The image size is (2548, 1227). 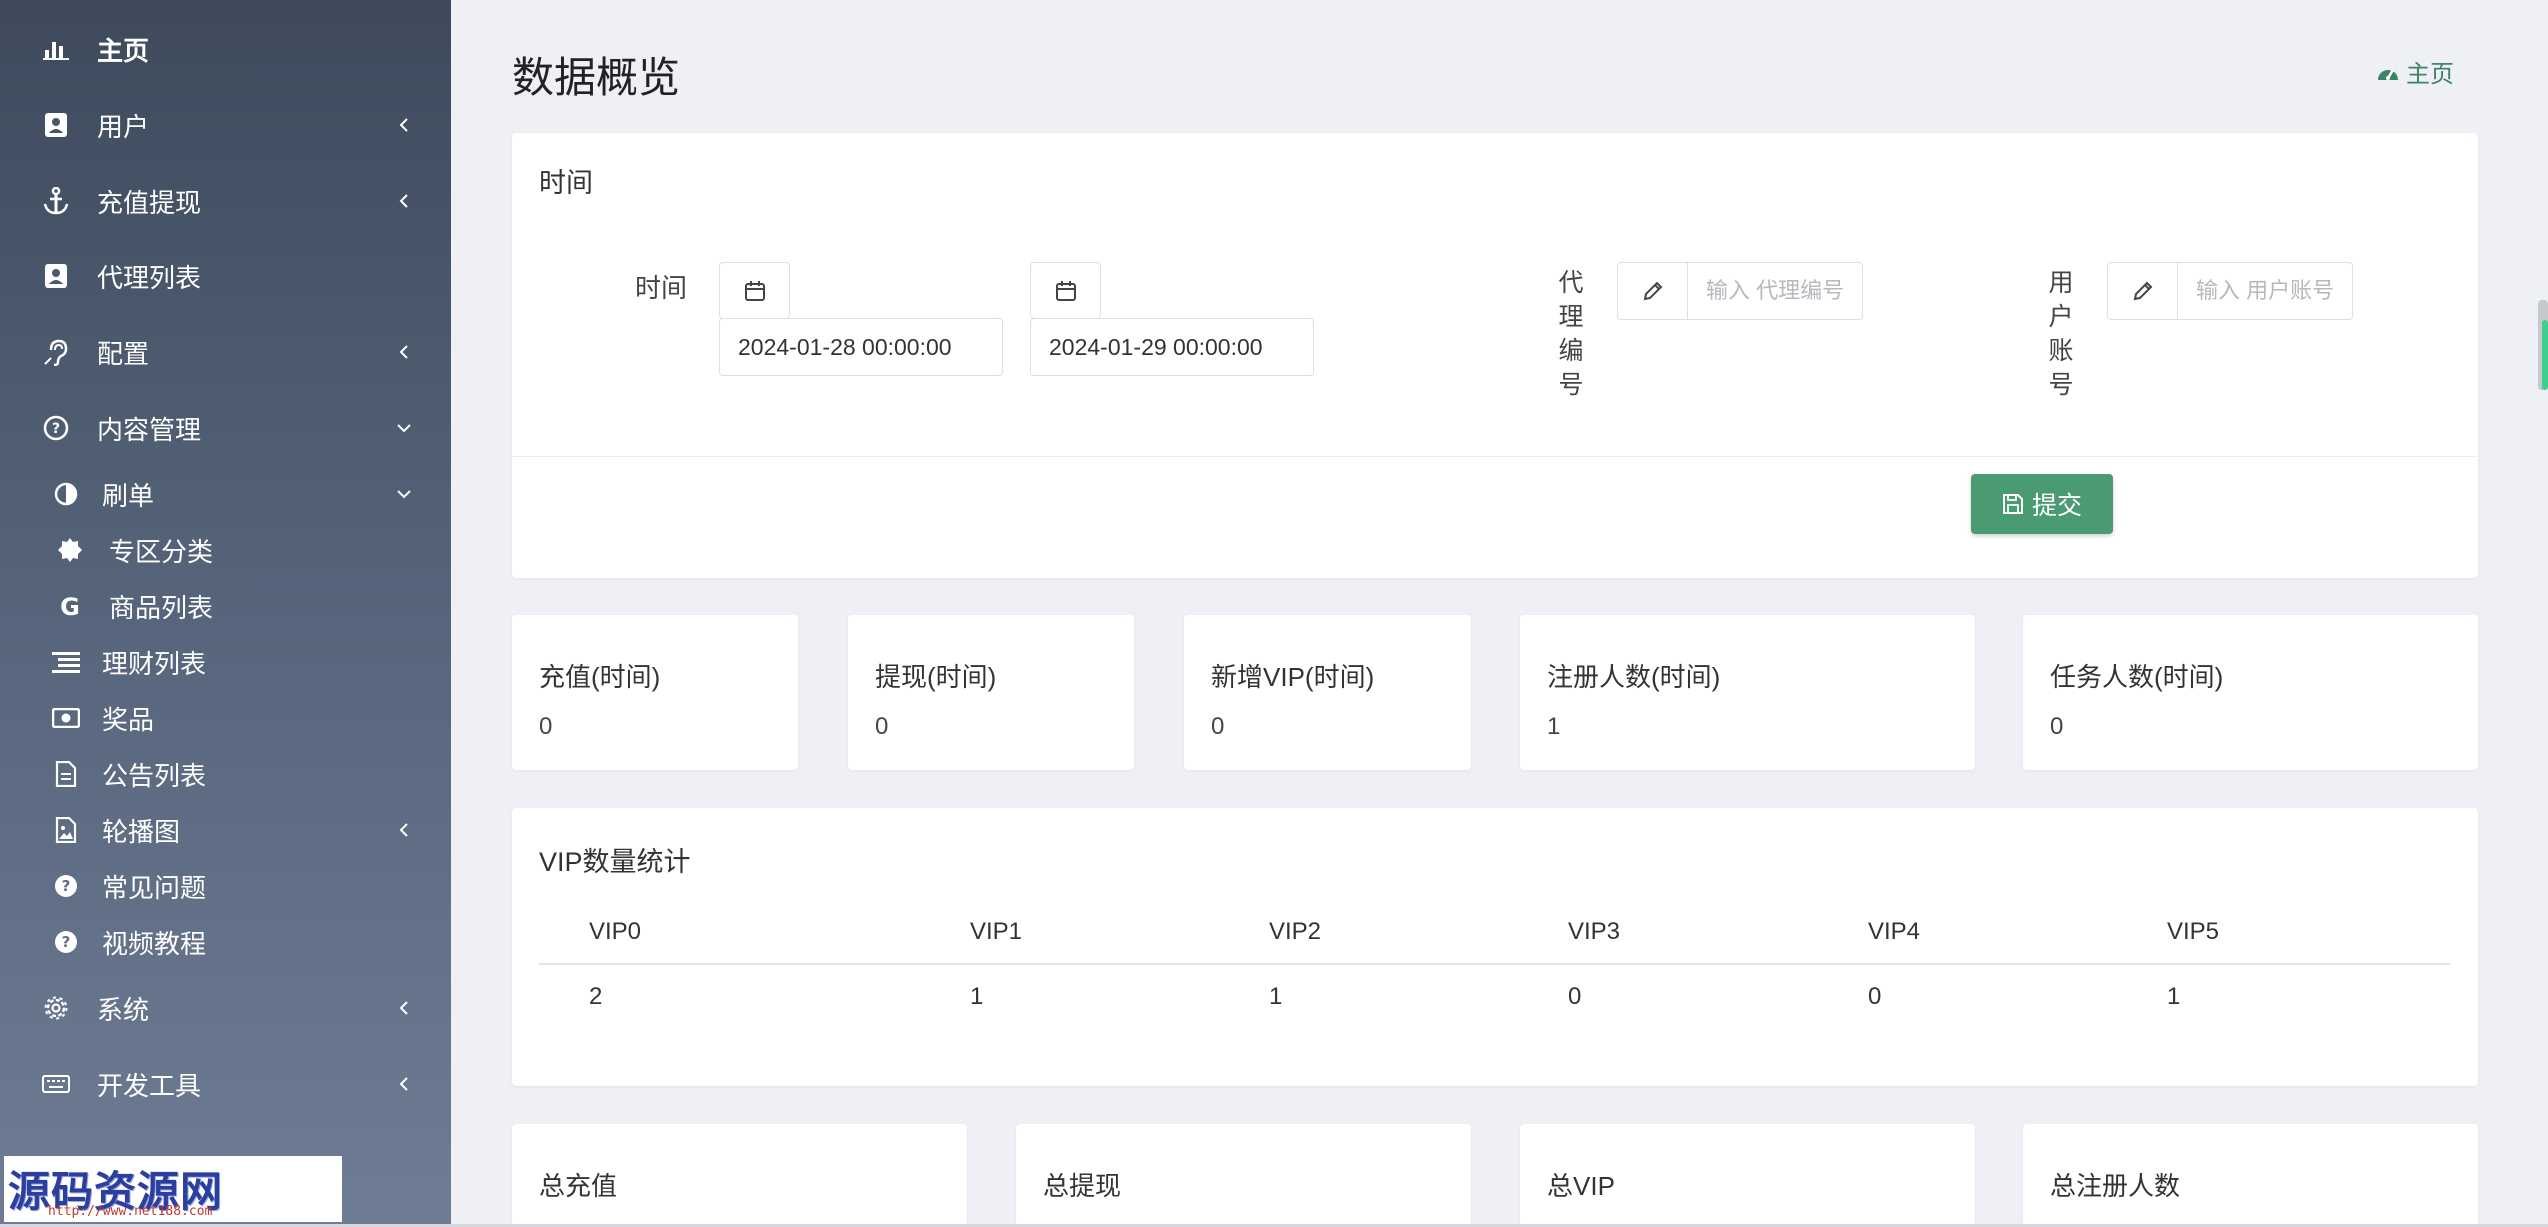 What do you see at coordinates (2012, 504) in the screenshot?
I see `save-icon` at bounding box center [2012, 504].